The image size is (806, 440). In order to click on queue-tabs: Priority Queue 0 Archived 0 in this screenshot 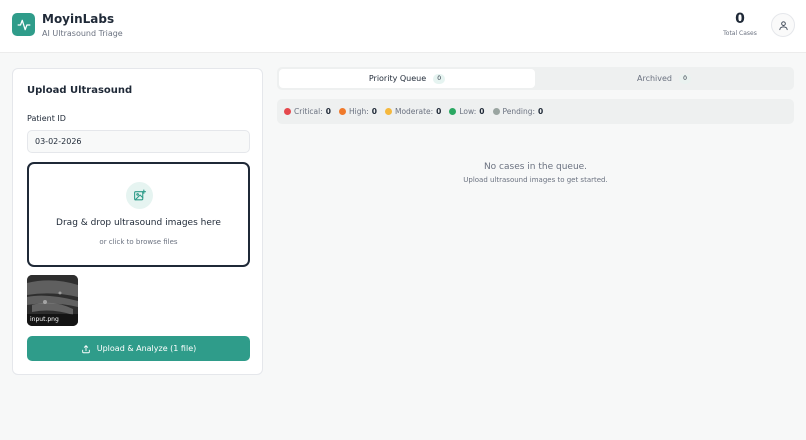, I will do `click(535, 78)`.